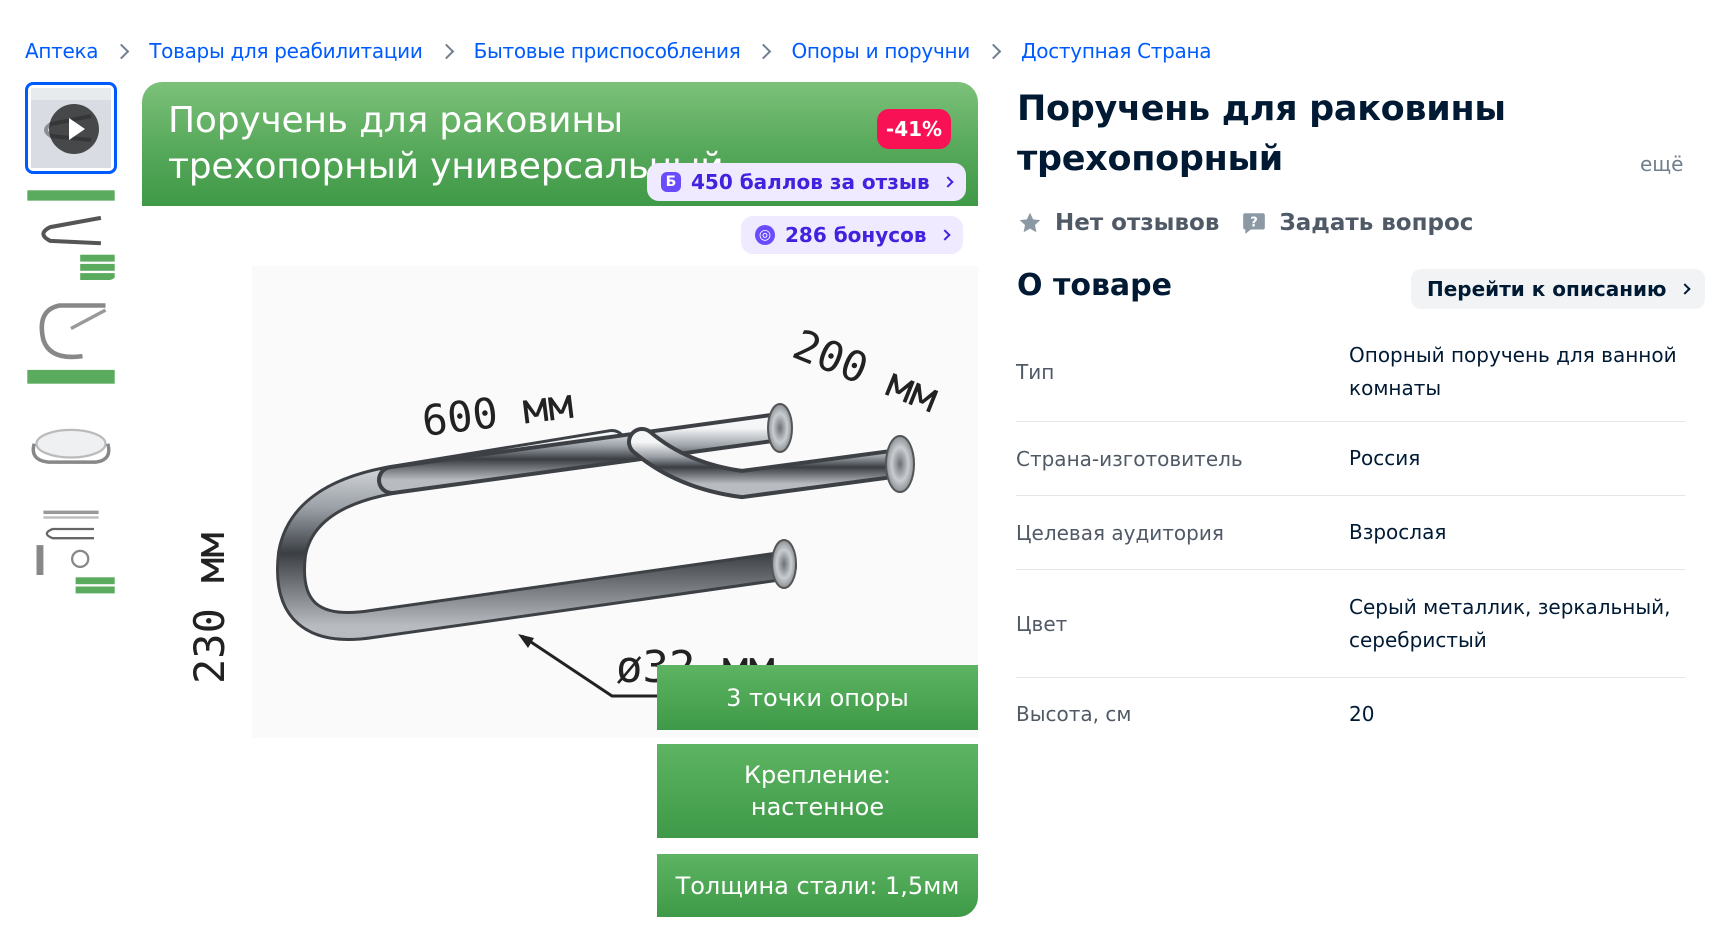 The width and height of the screenshot is (1727, 930). I want to click on sink-mounted-thumbnail, so click(71, 446).